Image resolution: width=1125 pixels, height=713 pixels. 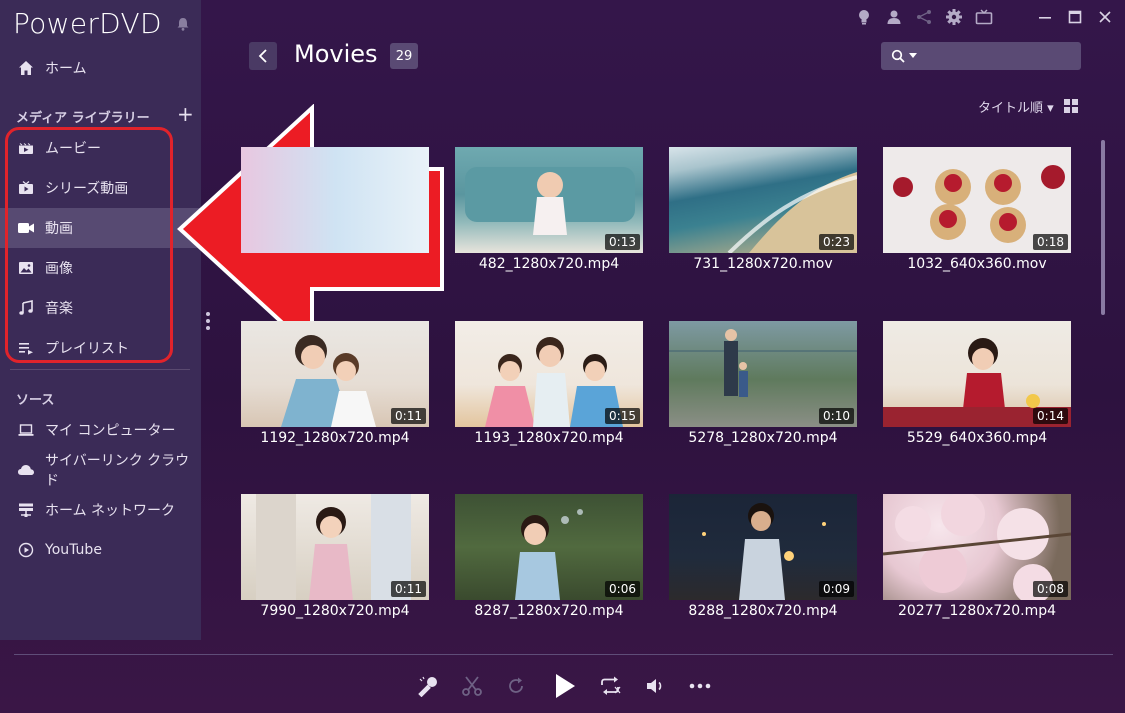 What do you see at coordinates (977, 547) in the screenshot?
I see `video-thumbnail: 0:08` at bounding box center [977, 547].